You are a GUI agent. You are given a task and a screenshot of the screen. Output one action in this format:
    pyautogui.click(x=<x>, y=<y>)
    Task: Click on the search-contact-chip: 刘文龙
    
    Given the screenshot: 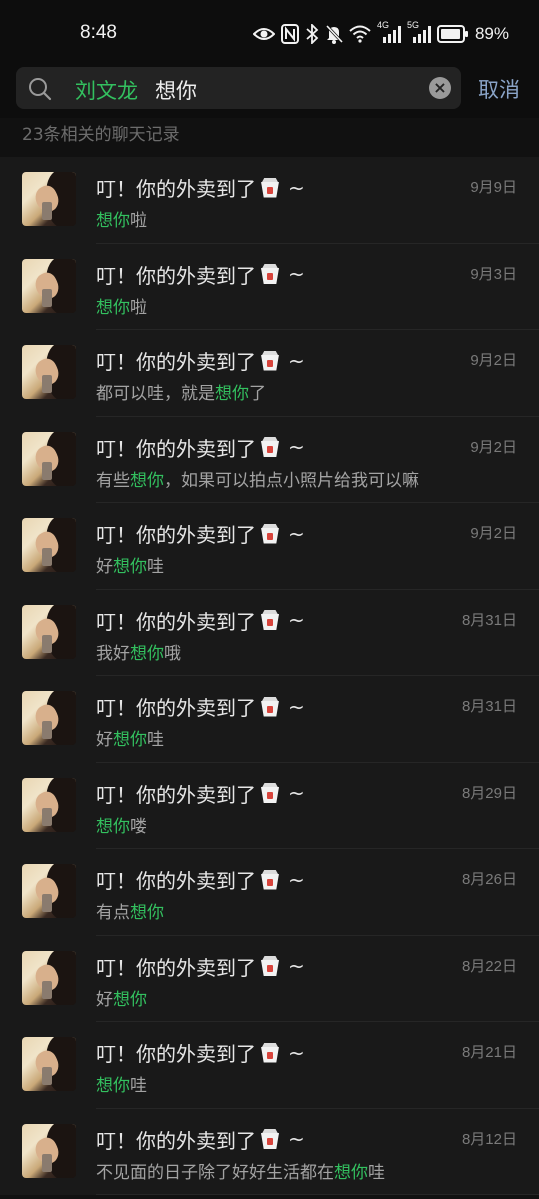 What is the action you would take?
    pyautogui.click(x=106, y=90)
    